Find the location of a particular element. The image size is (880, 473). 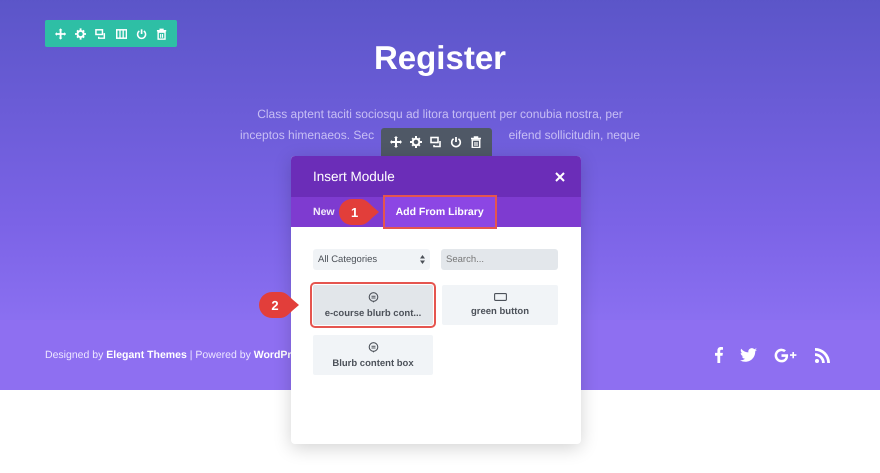

category-select: All Categories is located at coordinates (371, 259).